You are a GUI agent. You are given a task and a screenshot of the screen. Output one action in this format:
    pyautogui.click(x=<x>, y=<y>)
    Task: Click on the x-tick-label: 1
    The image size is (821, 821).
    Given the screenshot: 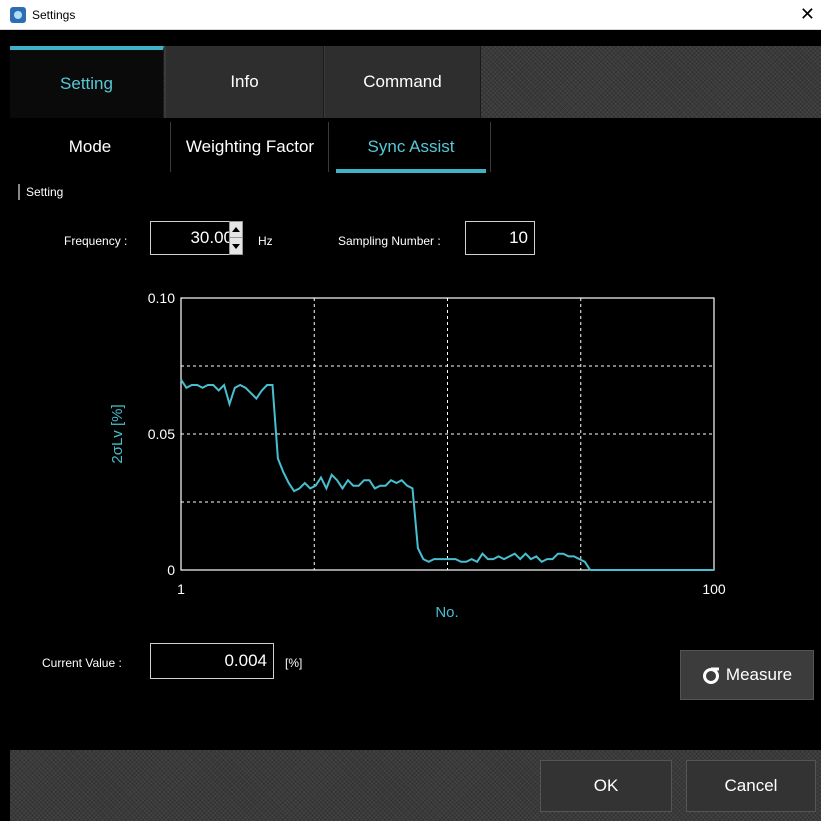 What is the action you would take?
    pyautogui.click(x=181, y=589)
    